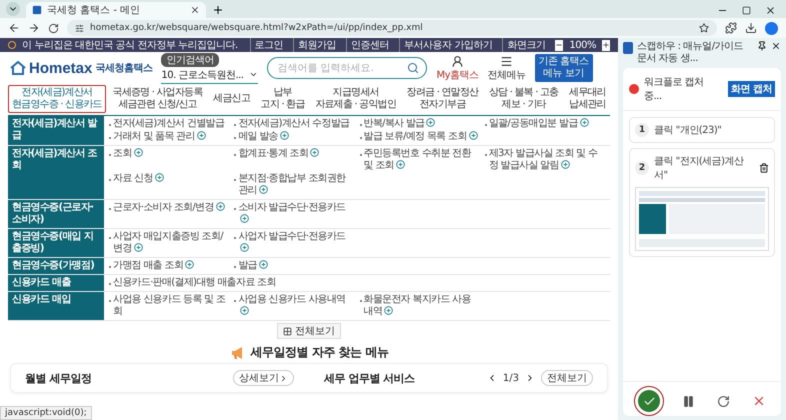 Image resolution: width=786 pixels, height=420 pixels. I want to click on address-bar: hometax.go.kr/websquare/websquare.html?w2xPath=/ui/pp/index_pp.xml, so click(392, 28).